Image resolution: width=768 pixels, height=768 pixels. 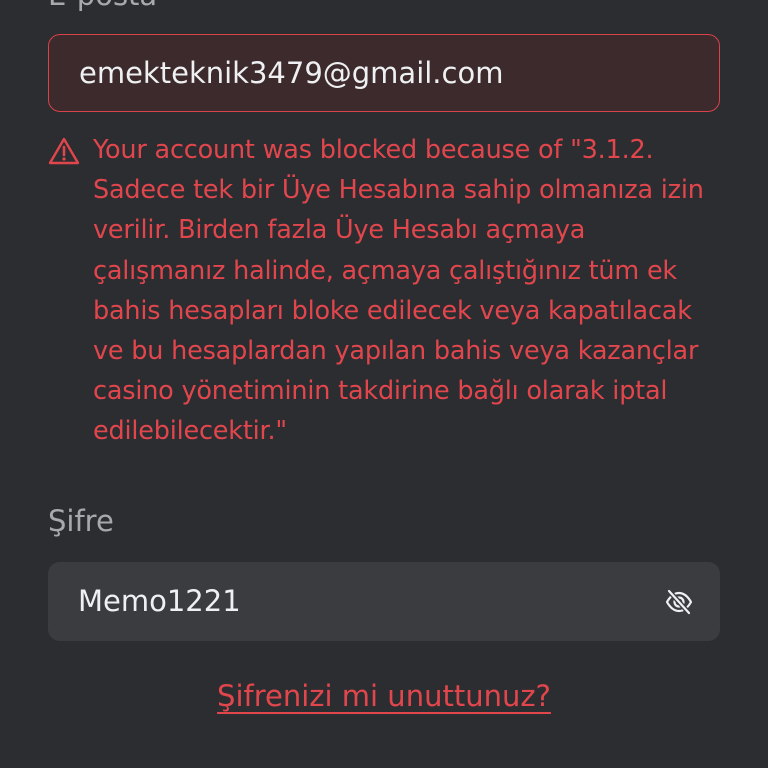 I want to click on email-field: emekteknik3479@gmail.com, so click(x=384, y=73).